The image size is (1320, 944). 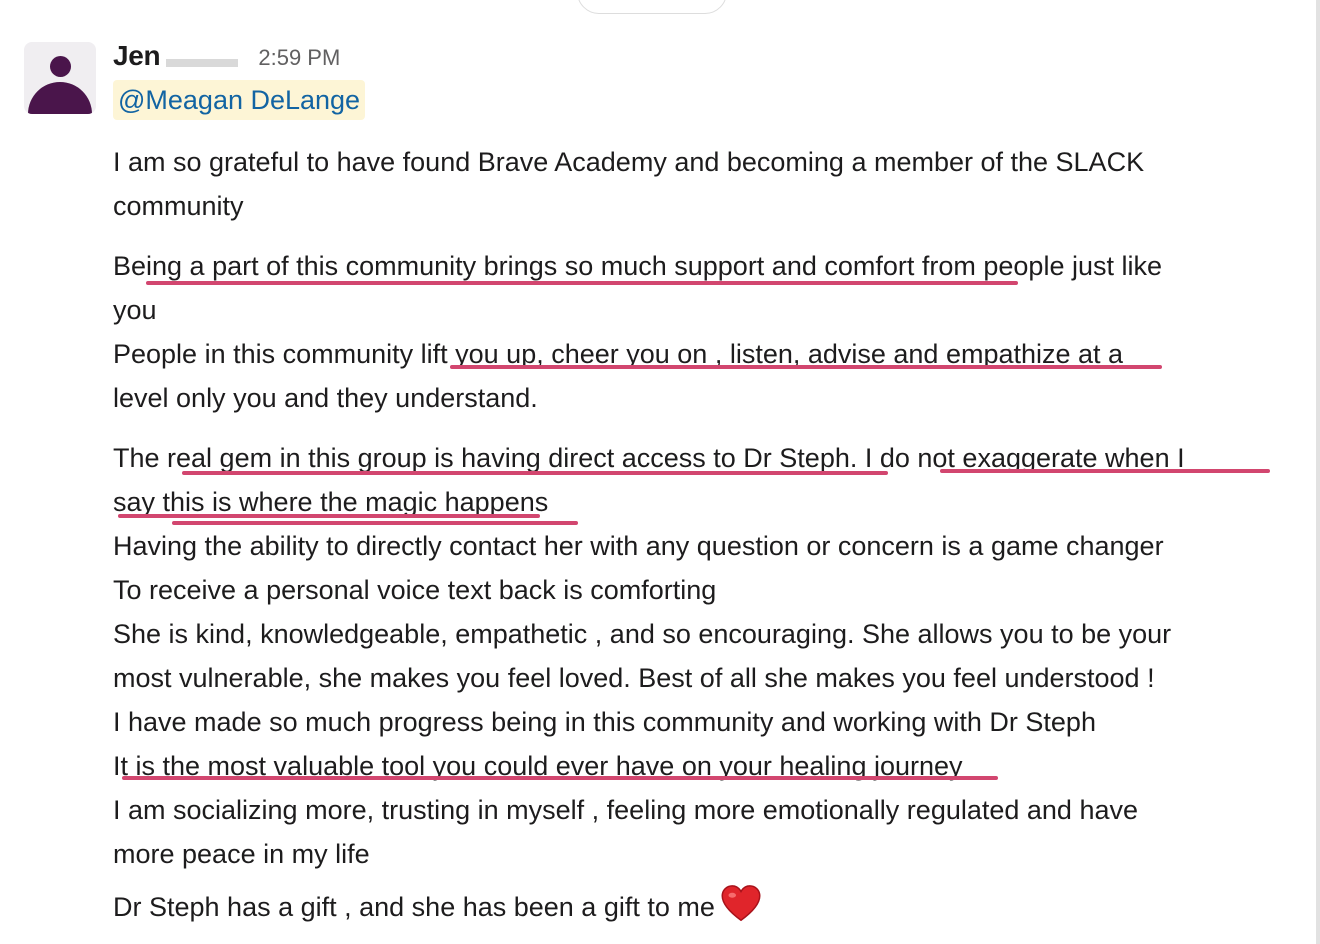 I want to click on message-header: Jen 2:59 PM, so click(x=226, y=58).